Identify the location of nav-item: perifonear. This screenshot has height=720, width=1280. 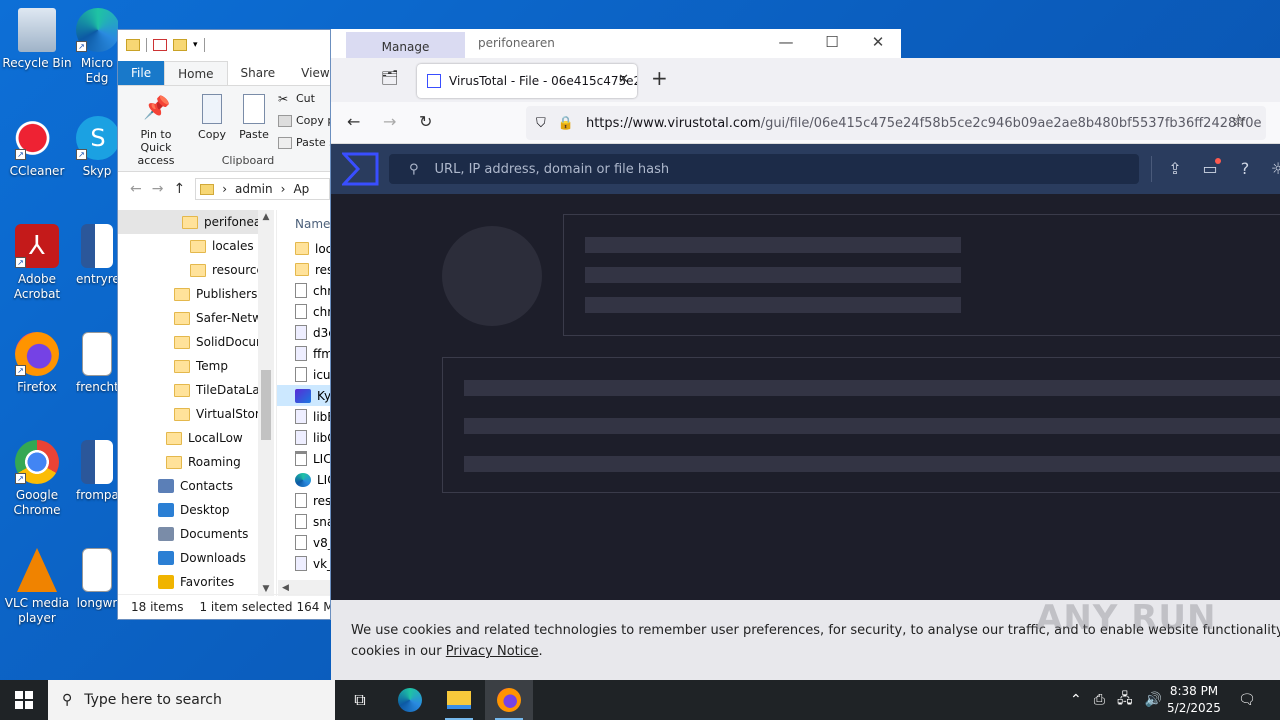
(196, 222).